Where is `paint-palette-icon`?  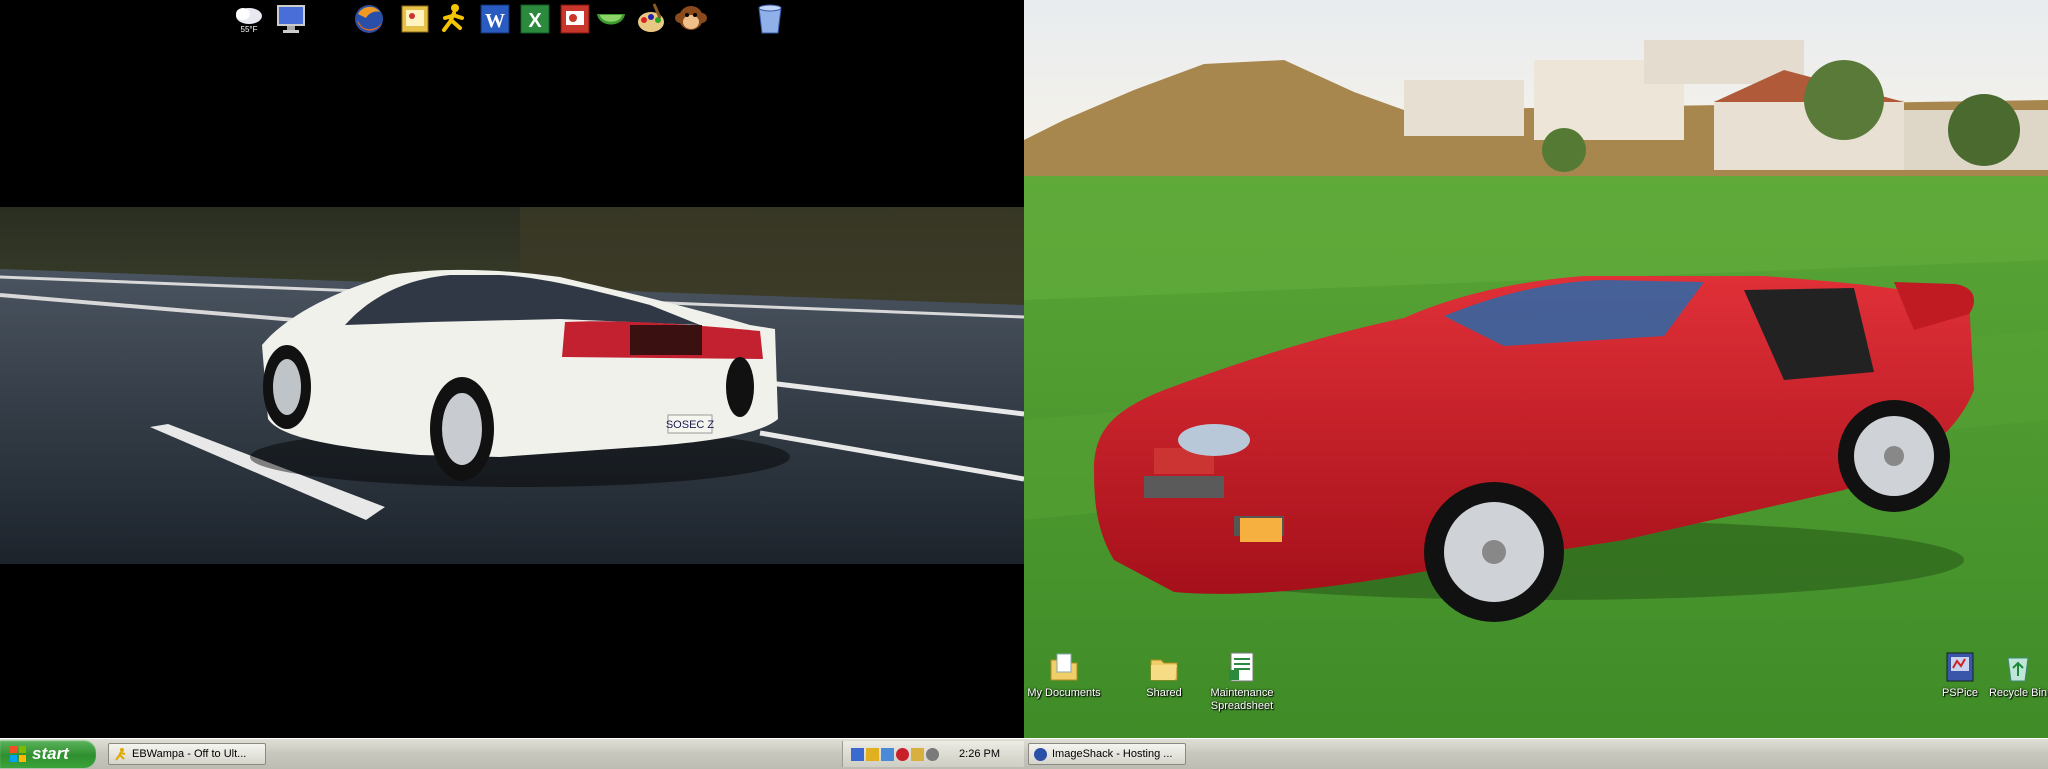 paint-palette-icon is located at coordinates (651, 19).